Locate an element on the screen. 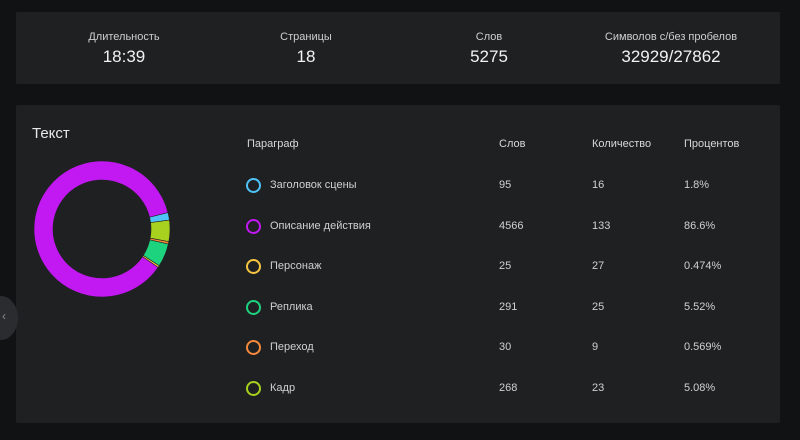 The height and width of the screenshot is (440, 800). stat-duration: Длительность 18:39 is located at coordinates (124, 49).